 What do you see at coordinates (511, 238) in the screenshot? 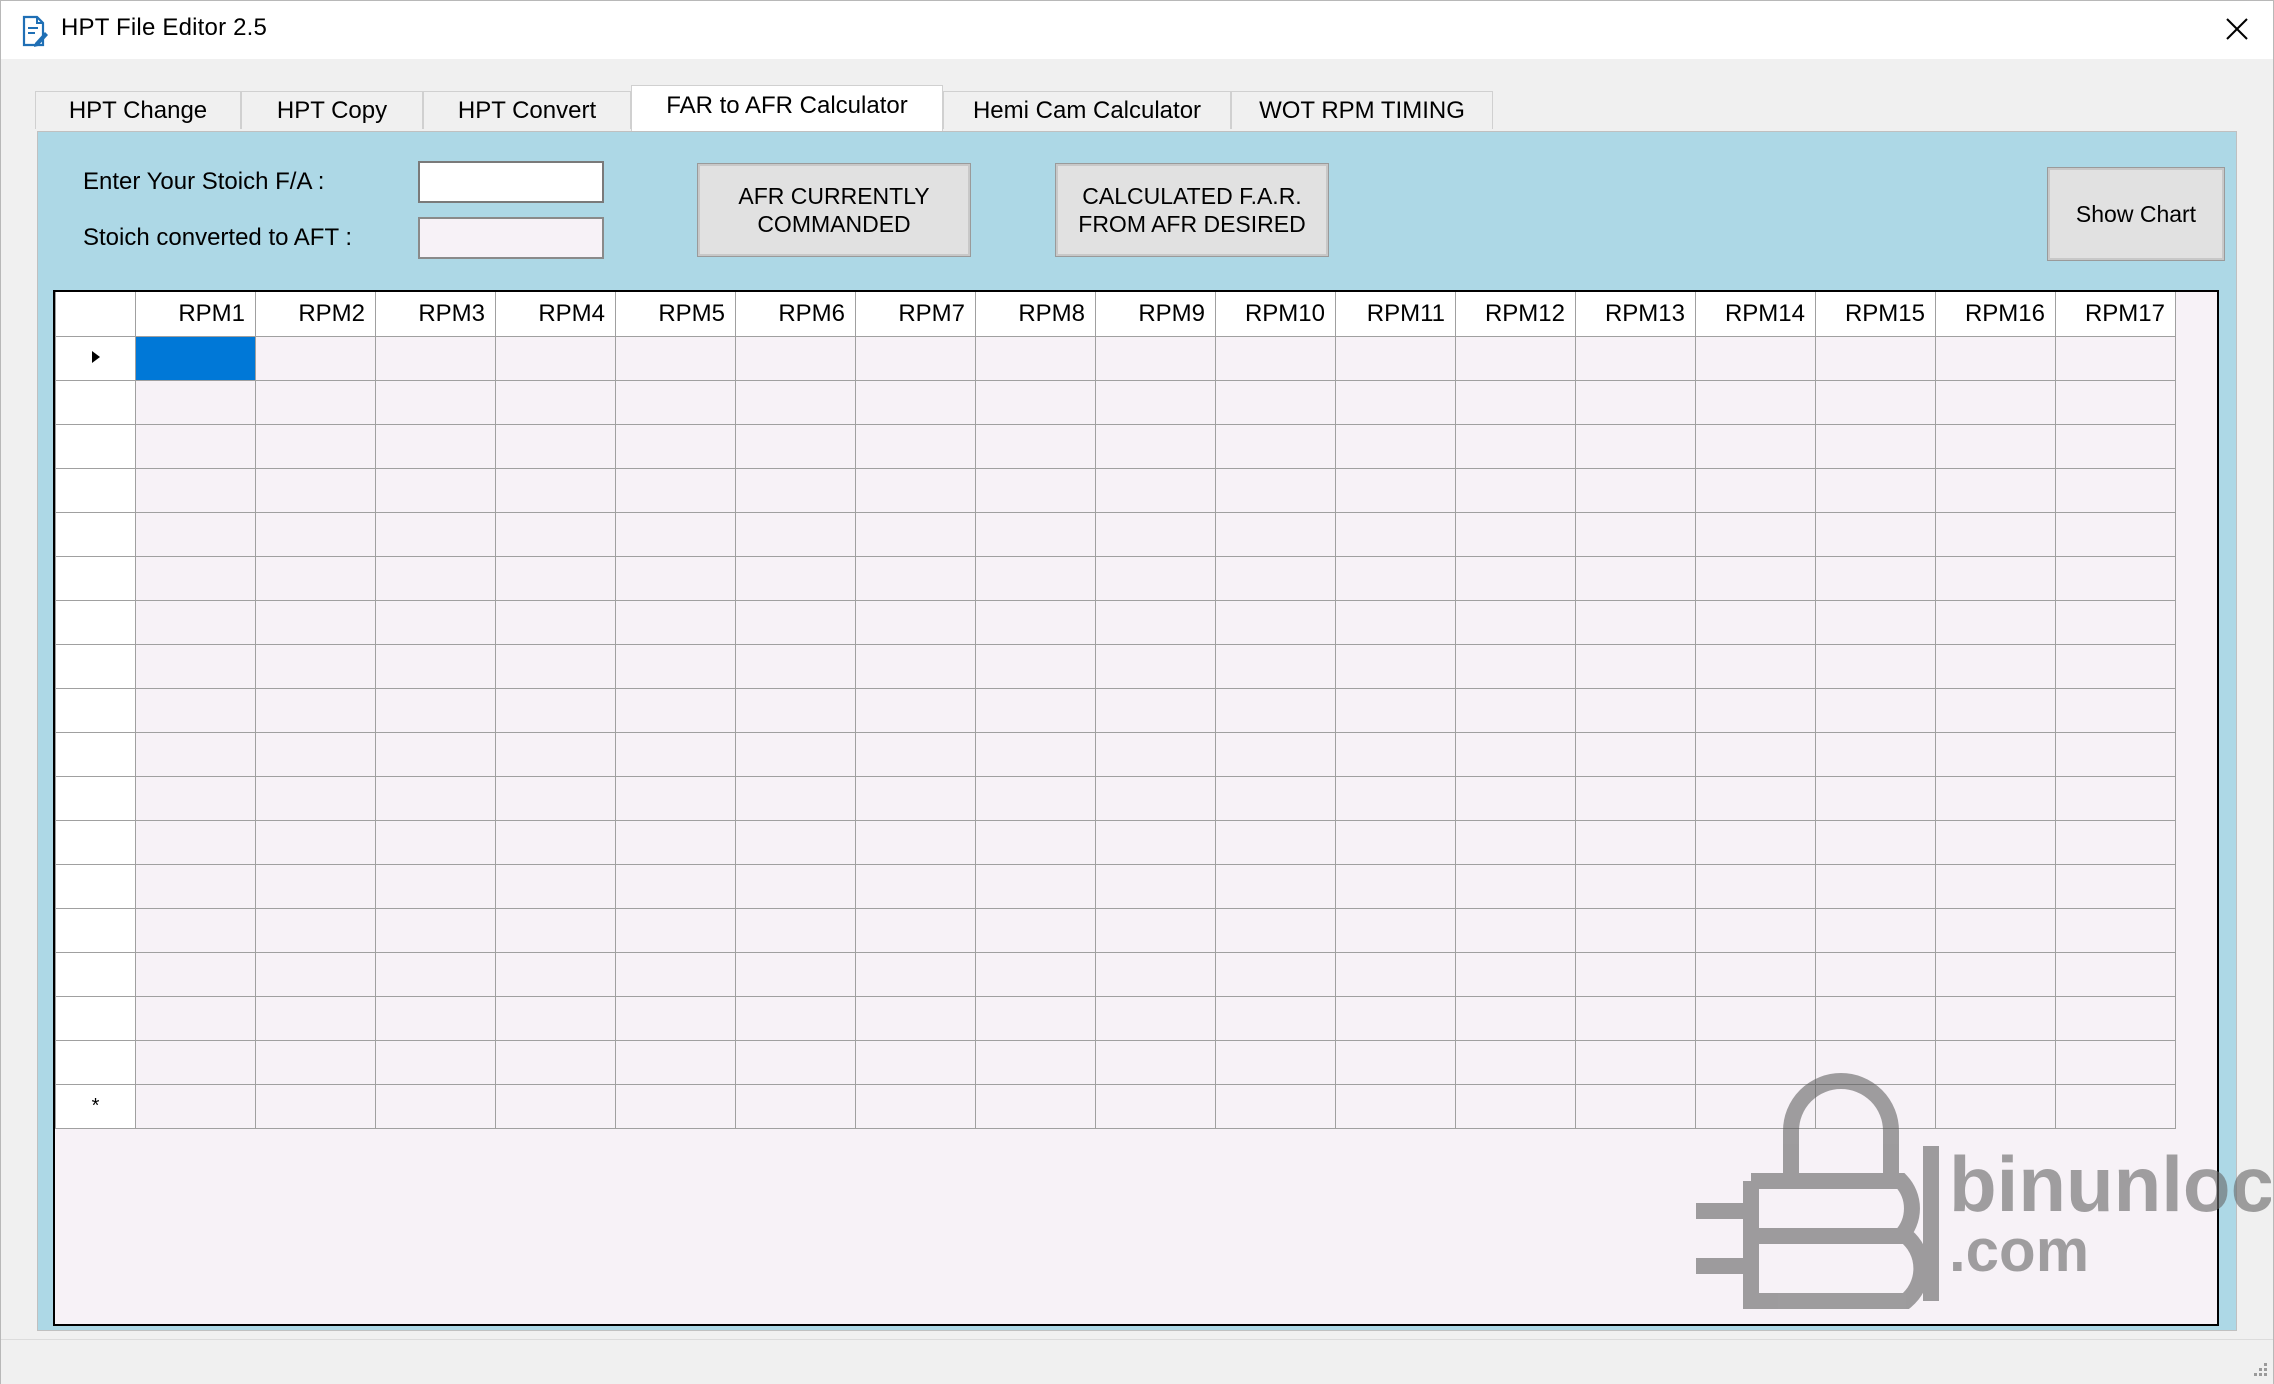
I see `stoich-aft-output` at bounding box center [511, 238].